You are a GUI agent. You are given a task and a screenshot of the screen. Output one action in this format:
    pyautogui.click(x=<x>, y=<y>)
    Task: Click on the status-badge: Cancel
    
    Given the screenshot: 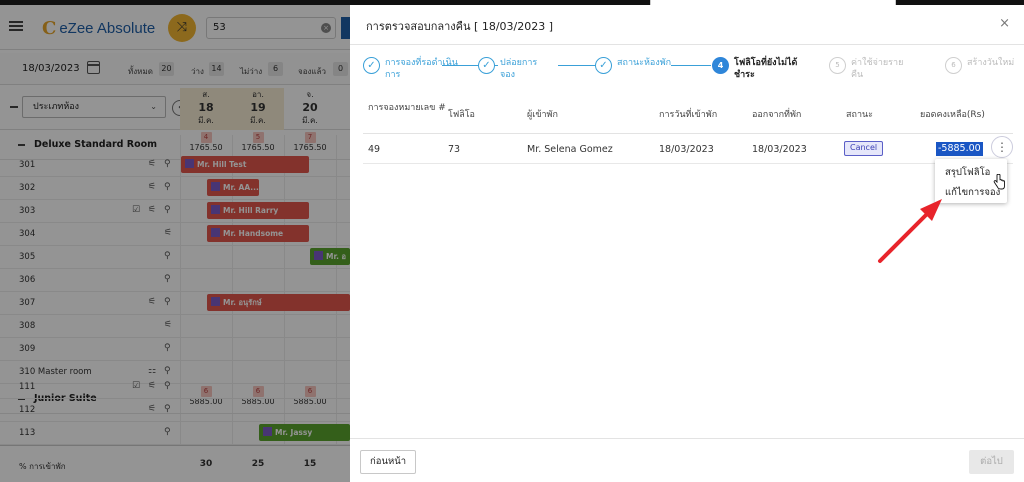 What is the action you would take?
    pyautogui.click(x=864, y=148)
    